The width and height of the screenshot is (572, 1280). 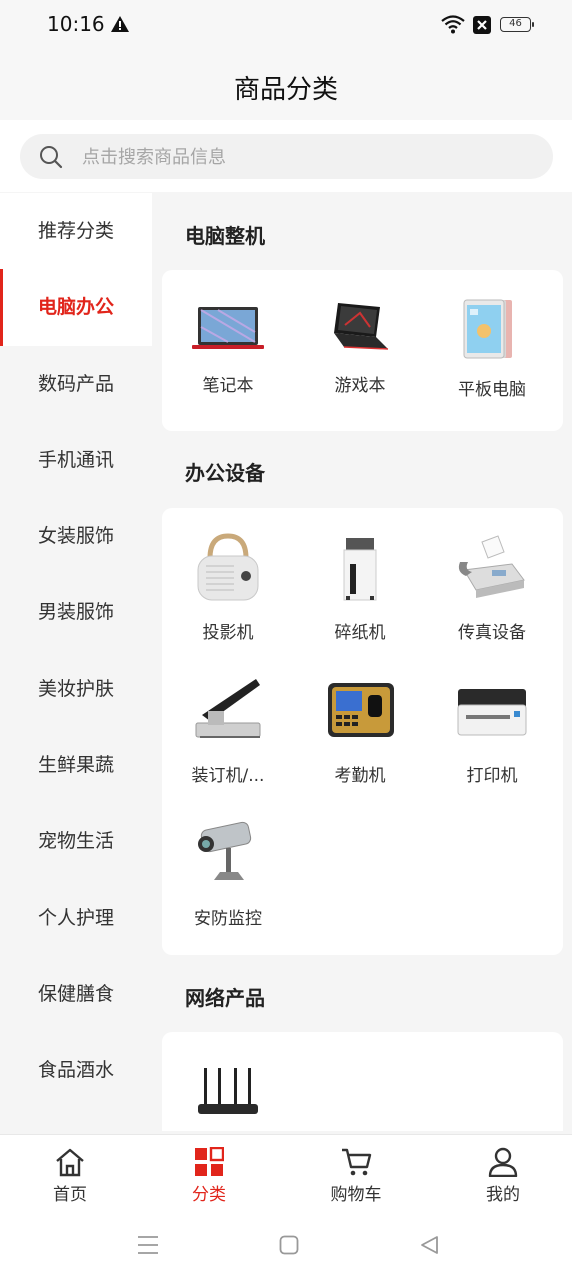 I want to click on category-item-gaming-laptop: 游戏本, so click(x=360, y=346).